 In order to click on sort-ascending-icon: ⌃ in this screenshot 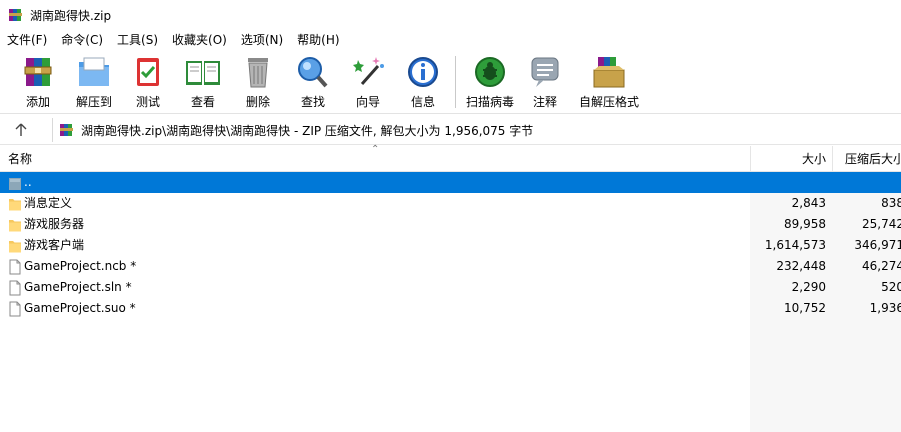, I will do `click(375, 149)`.